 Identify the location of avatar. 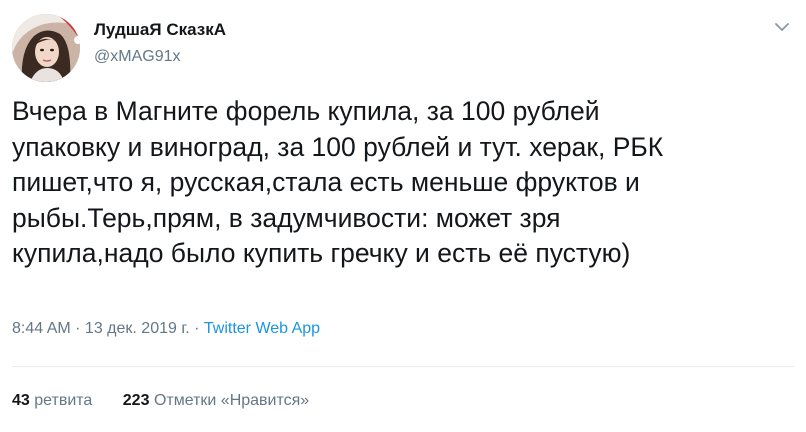
(46, 48).